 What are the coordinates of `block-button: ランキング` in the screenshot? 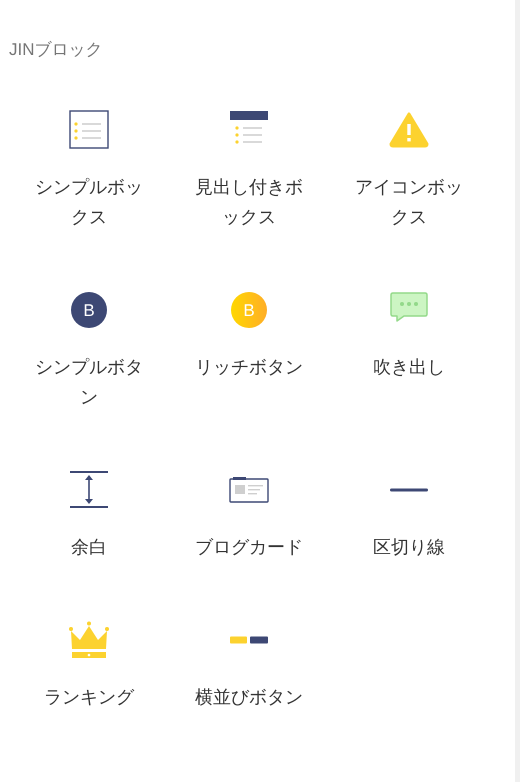 It's located at (89, 666).